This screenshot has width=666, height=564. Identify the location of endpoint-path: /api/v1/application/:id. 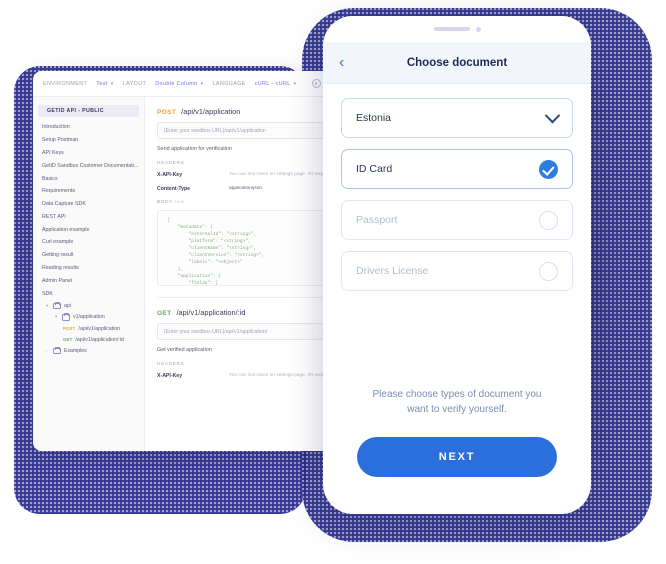
(211, 312).